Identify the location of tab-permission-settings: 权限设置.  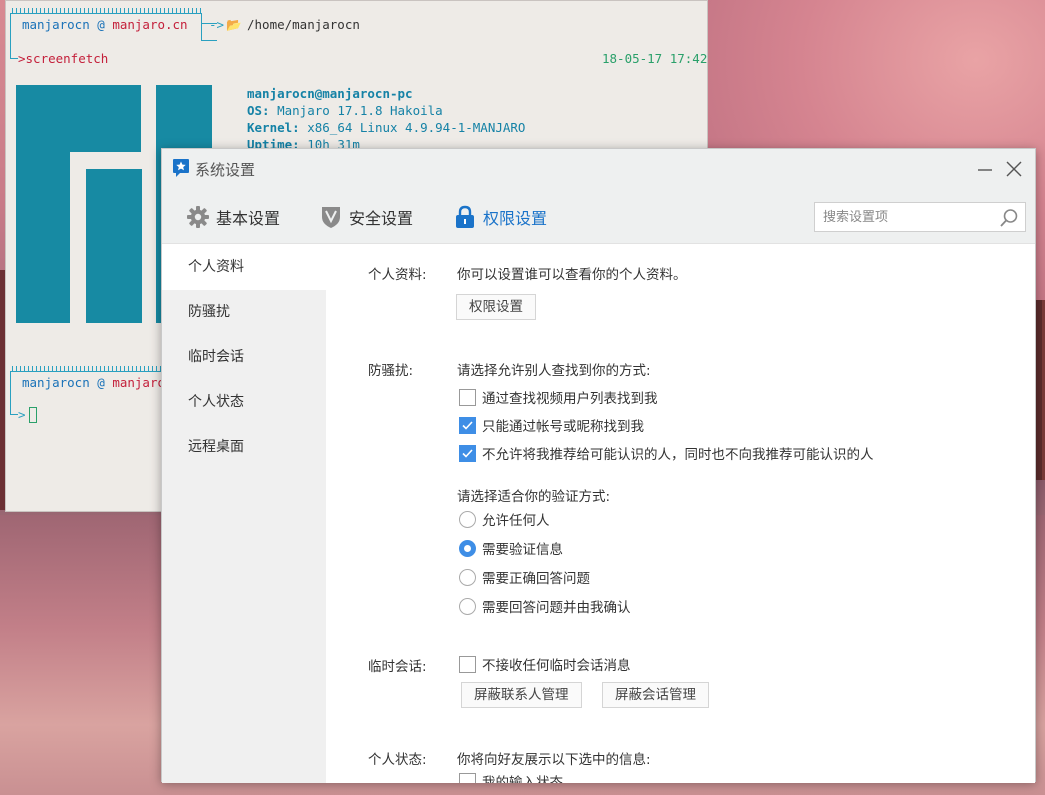
(500, 217).